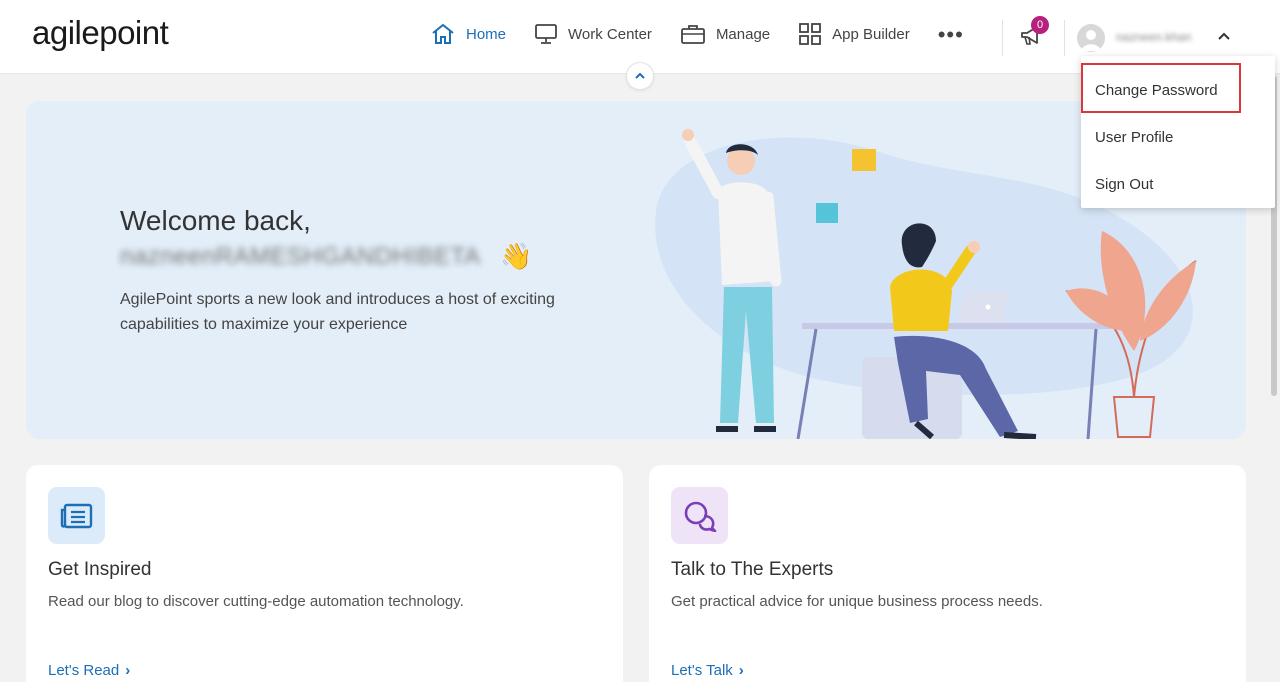 This screenshot has height=682, width=1280. I want to click on nav-work-center: Work Center, so click(593, 34).